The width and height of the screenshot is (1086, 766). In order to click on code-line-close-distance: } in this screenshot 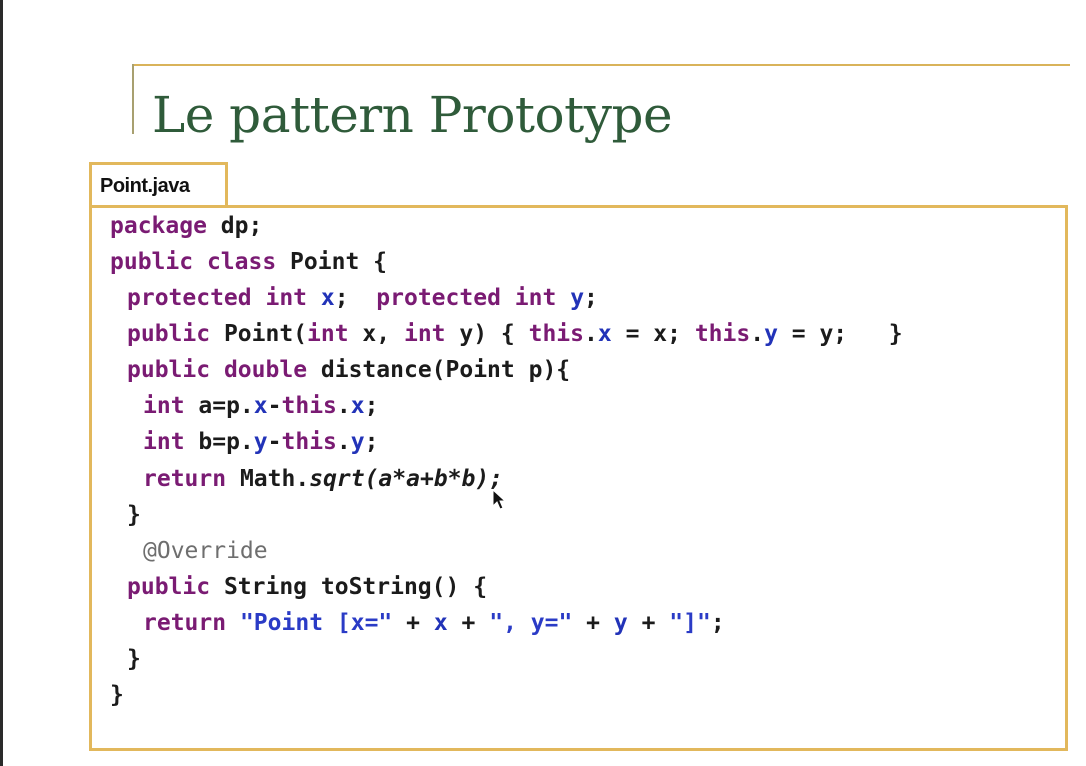, I will do `click(134, 515)`.